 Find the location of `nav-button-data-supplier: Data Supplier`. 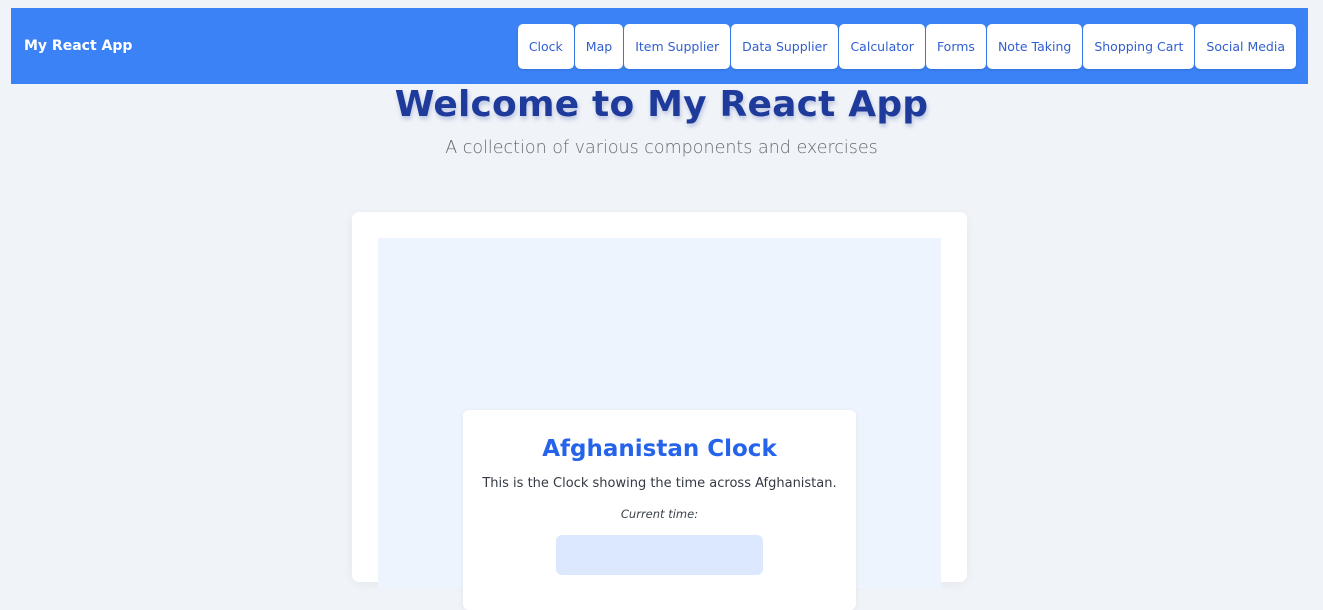

nav-button-data-supplier: Data Supplier is located at coordinates (785, 46).